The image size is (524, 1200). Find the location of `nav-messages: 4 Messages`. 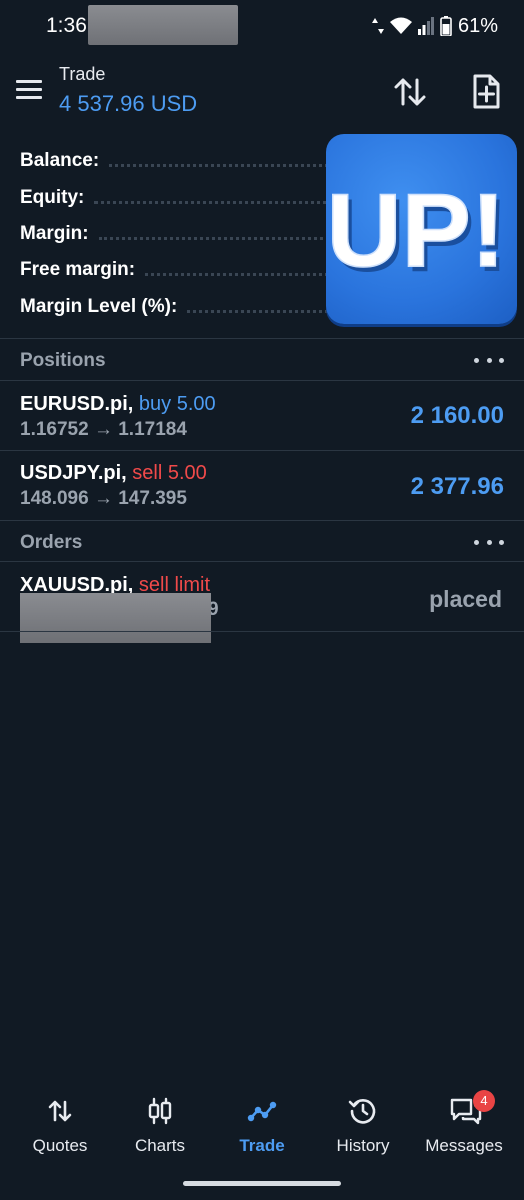

nav-messages: 4 Messages is located at coordinates (464, 1125).